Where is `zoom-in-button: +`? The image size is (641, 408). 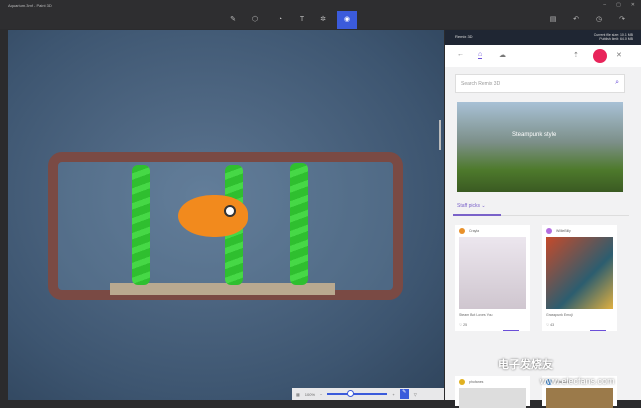 zoom-in-button: + is located at coordinates (393, 394).